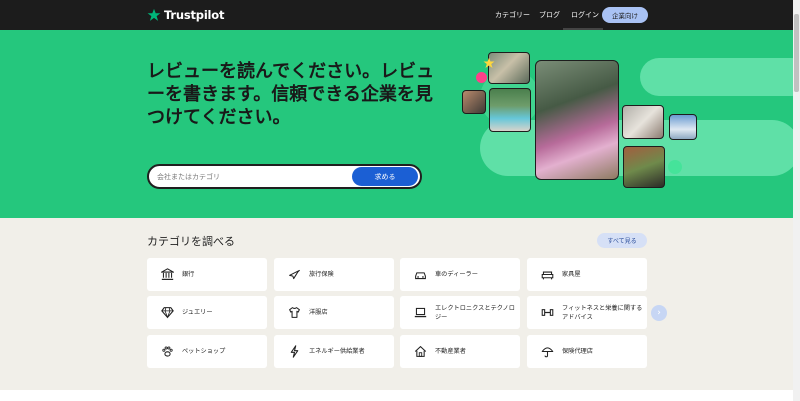 The width and height of the screenshot is (800, 401). I want to click on category-card-bank: 銀行, so click(207, 274).